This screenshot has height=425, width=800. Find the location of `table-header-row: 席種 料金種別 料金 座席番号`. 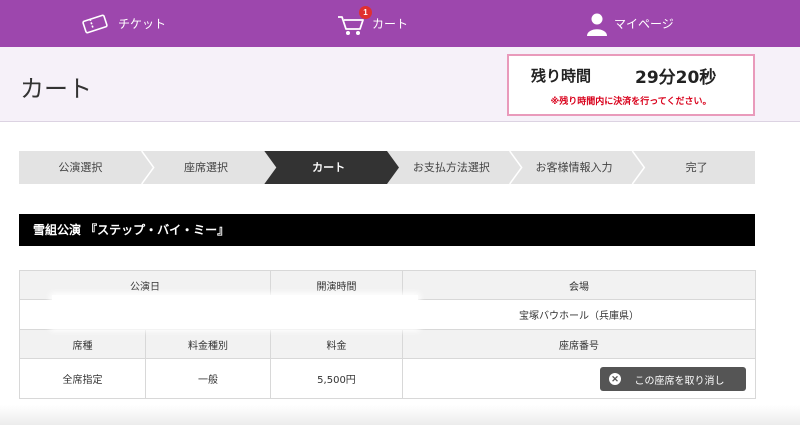

table-header-row: 席種 料金種別 料金 座席番号 is located at coordinates (387, 344).